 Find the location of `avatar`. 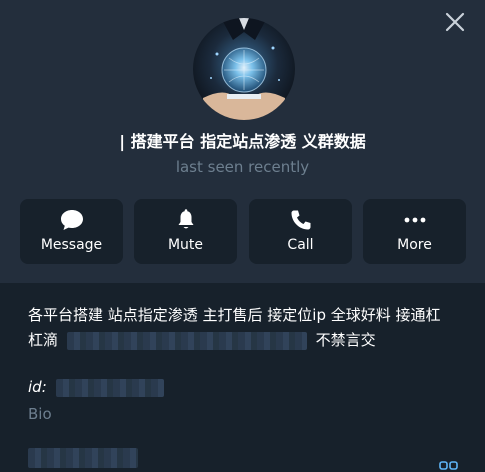

avatar is located at coordinates (244, 69).